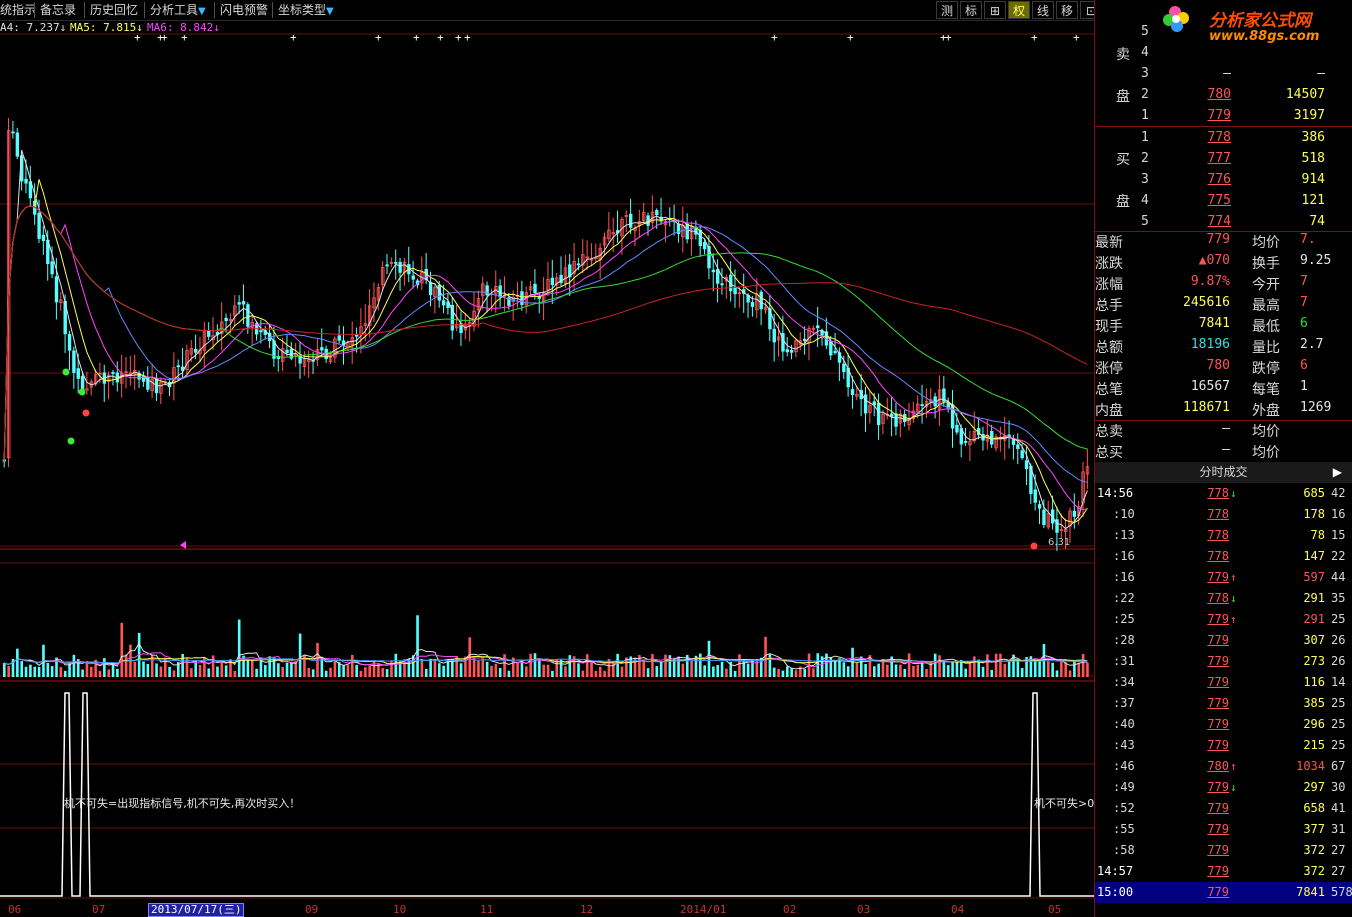  Describe the element at coordinates (1223, 179) in the screenshot. I see `buy-level-3: 3 776 914` at that location.